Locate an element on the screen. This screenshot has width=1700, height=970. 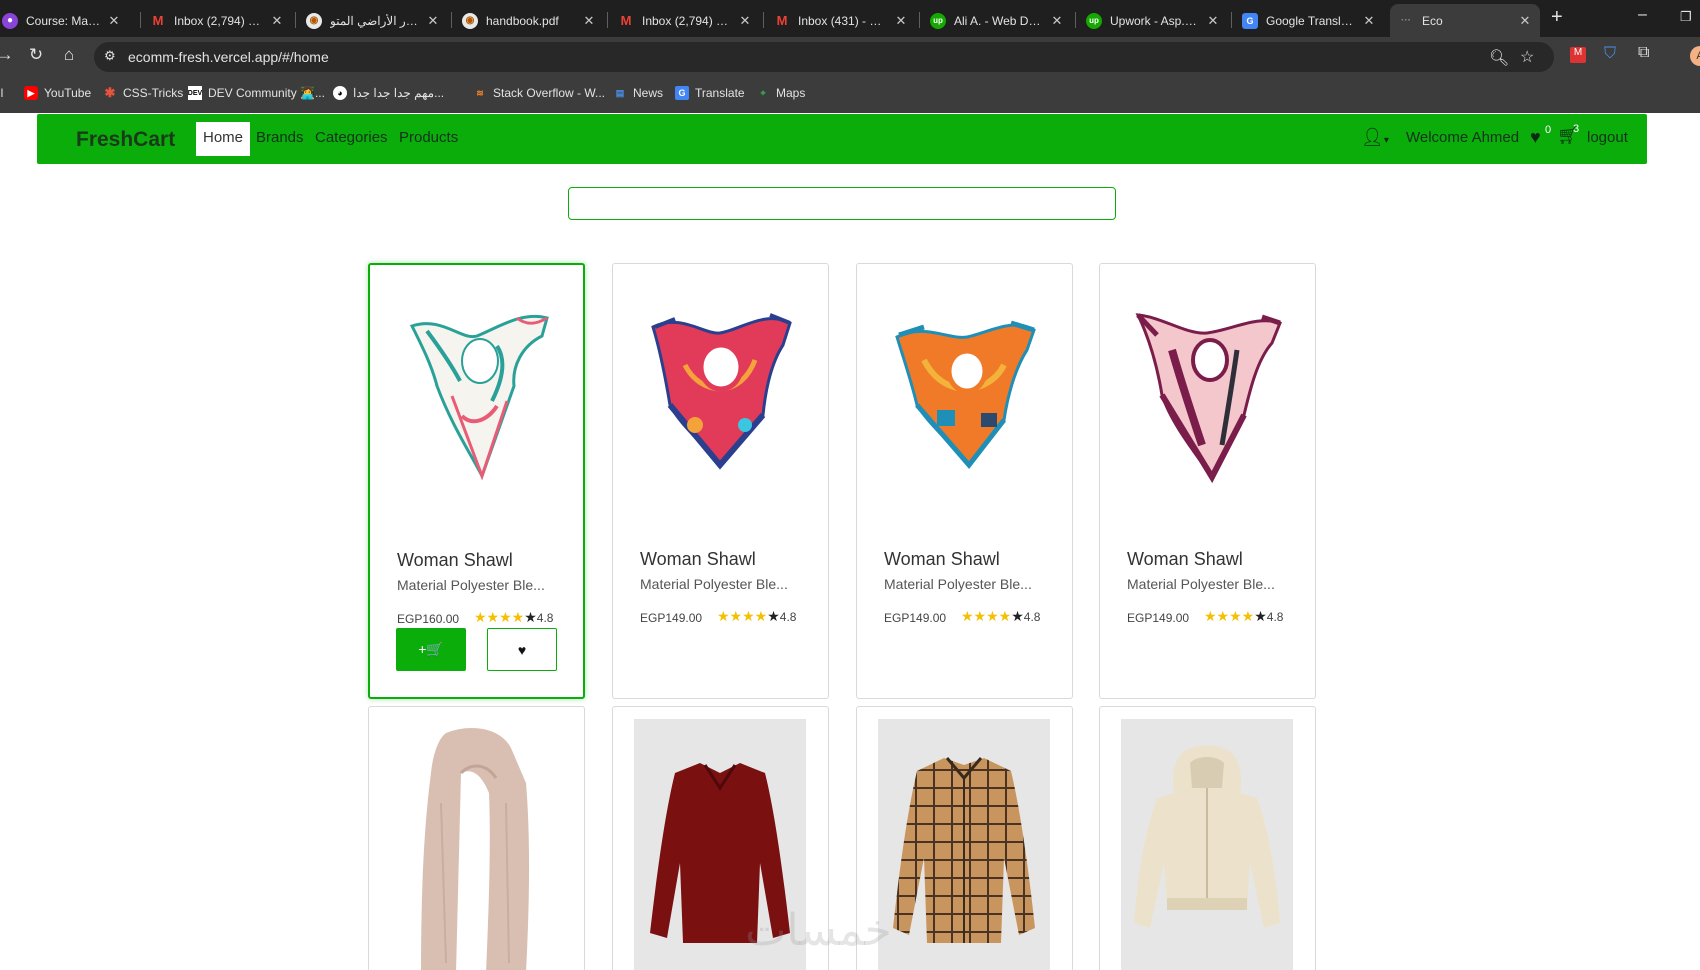
blank-icon: ··· is located at coordinates (1406, 20).